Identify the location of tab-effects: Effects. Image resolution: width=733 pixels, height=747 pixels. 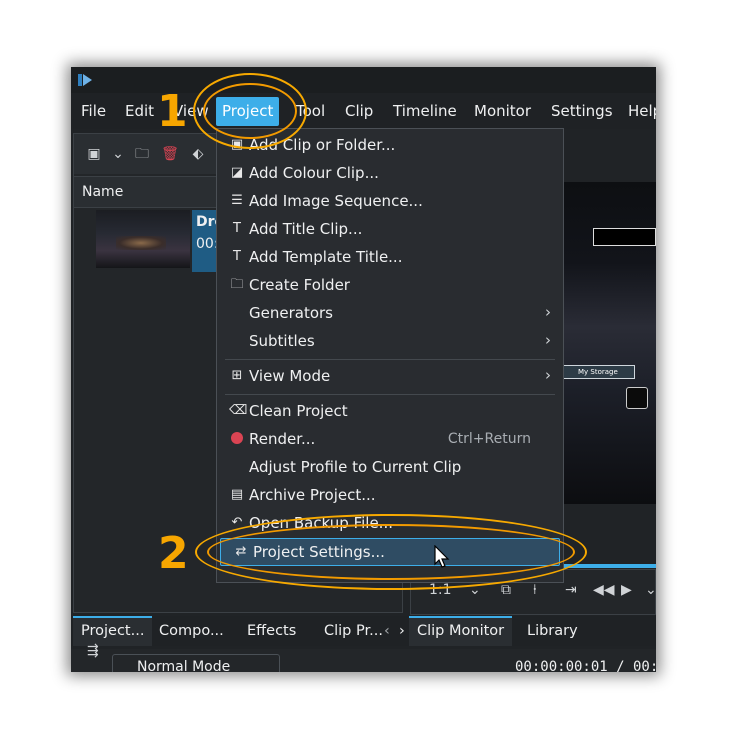
(271, 631).